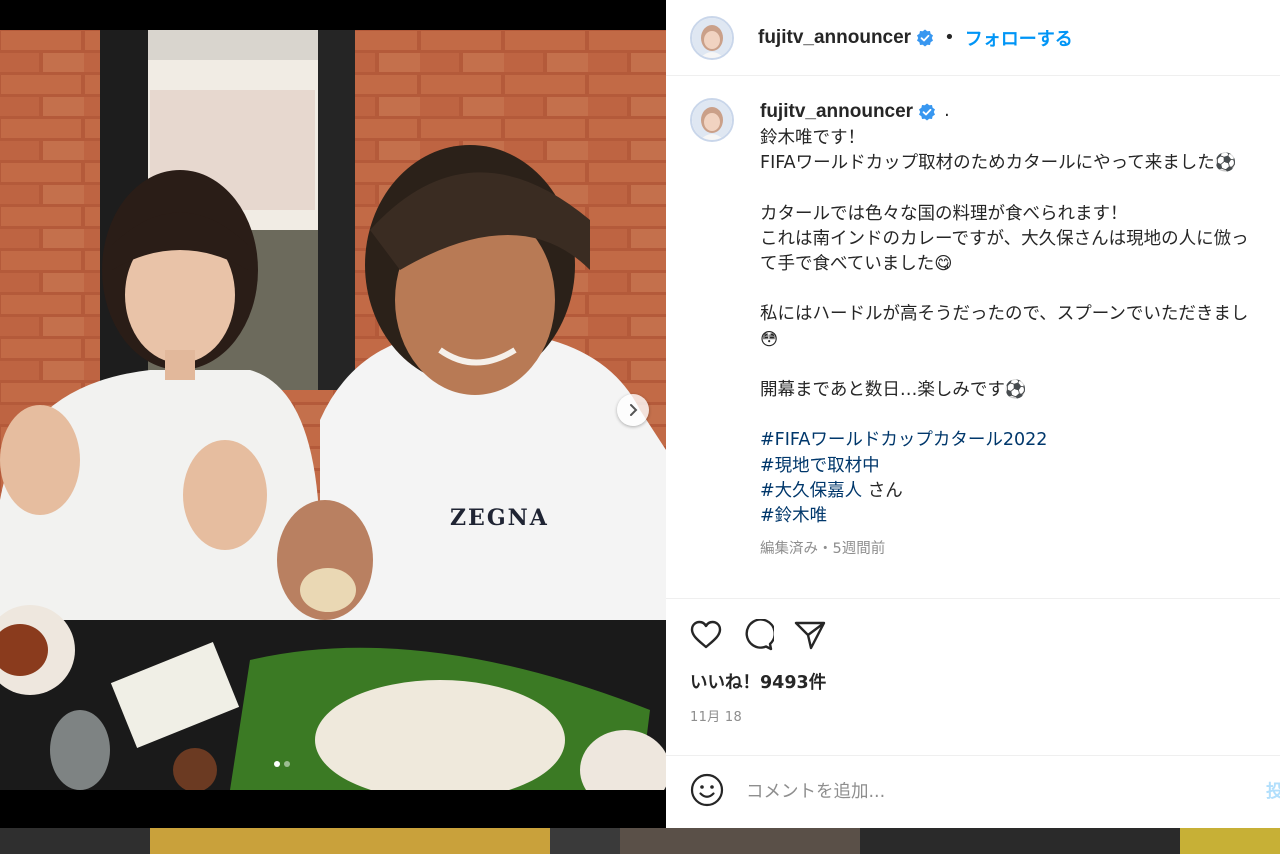 This screenshot has width=1280, height=854. What do you see at coordinates (856, 264) in the screenshot?
I see `caption-line: て手で食べていました😋` at bounding box center [856, 264].